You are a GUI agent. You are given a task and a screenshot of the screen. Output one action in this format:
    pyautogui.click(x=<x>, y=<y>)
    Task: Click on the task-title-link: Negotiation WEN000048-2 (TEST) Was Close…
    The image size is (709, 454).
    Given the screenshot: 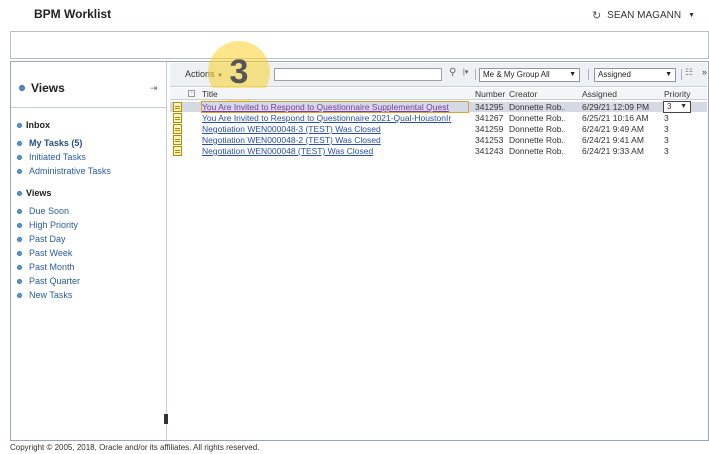 What is the action you would take?
    pyautogui.click(x=335, y=140)
    